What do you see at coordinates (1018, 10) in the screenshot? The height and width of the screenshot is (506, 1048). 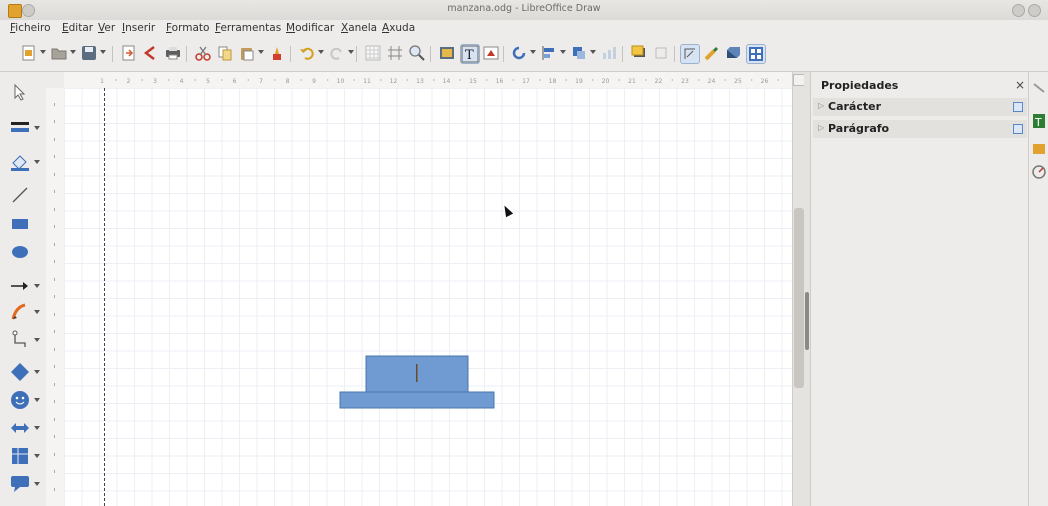 I see `minimize-button` at bounding box center [1018, 10].